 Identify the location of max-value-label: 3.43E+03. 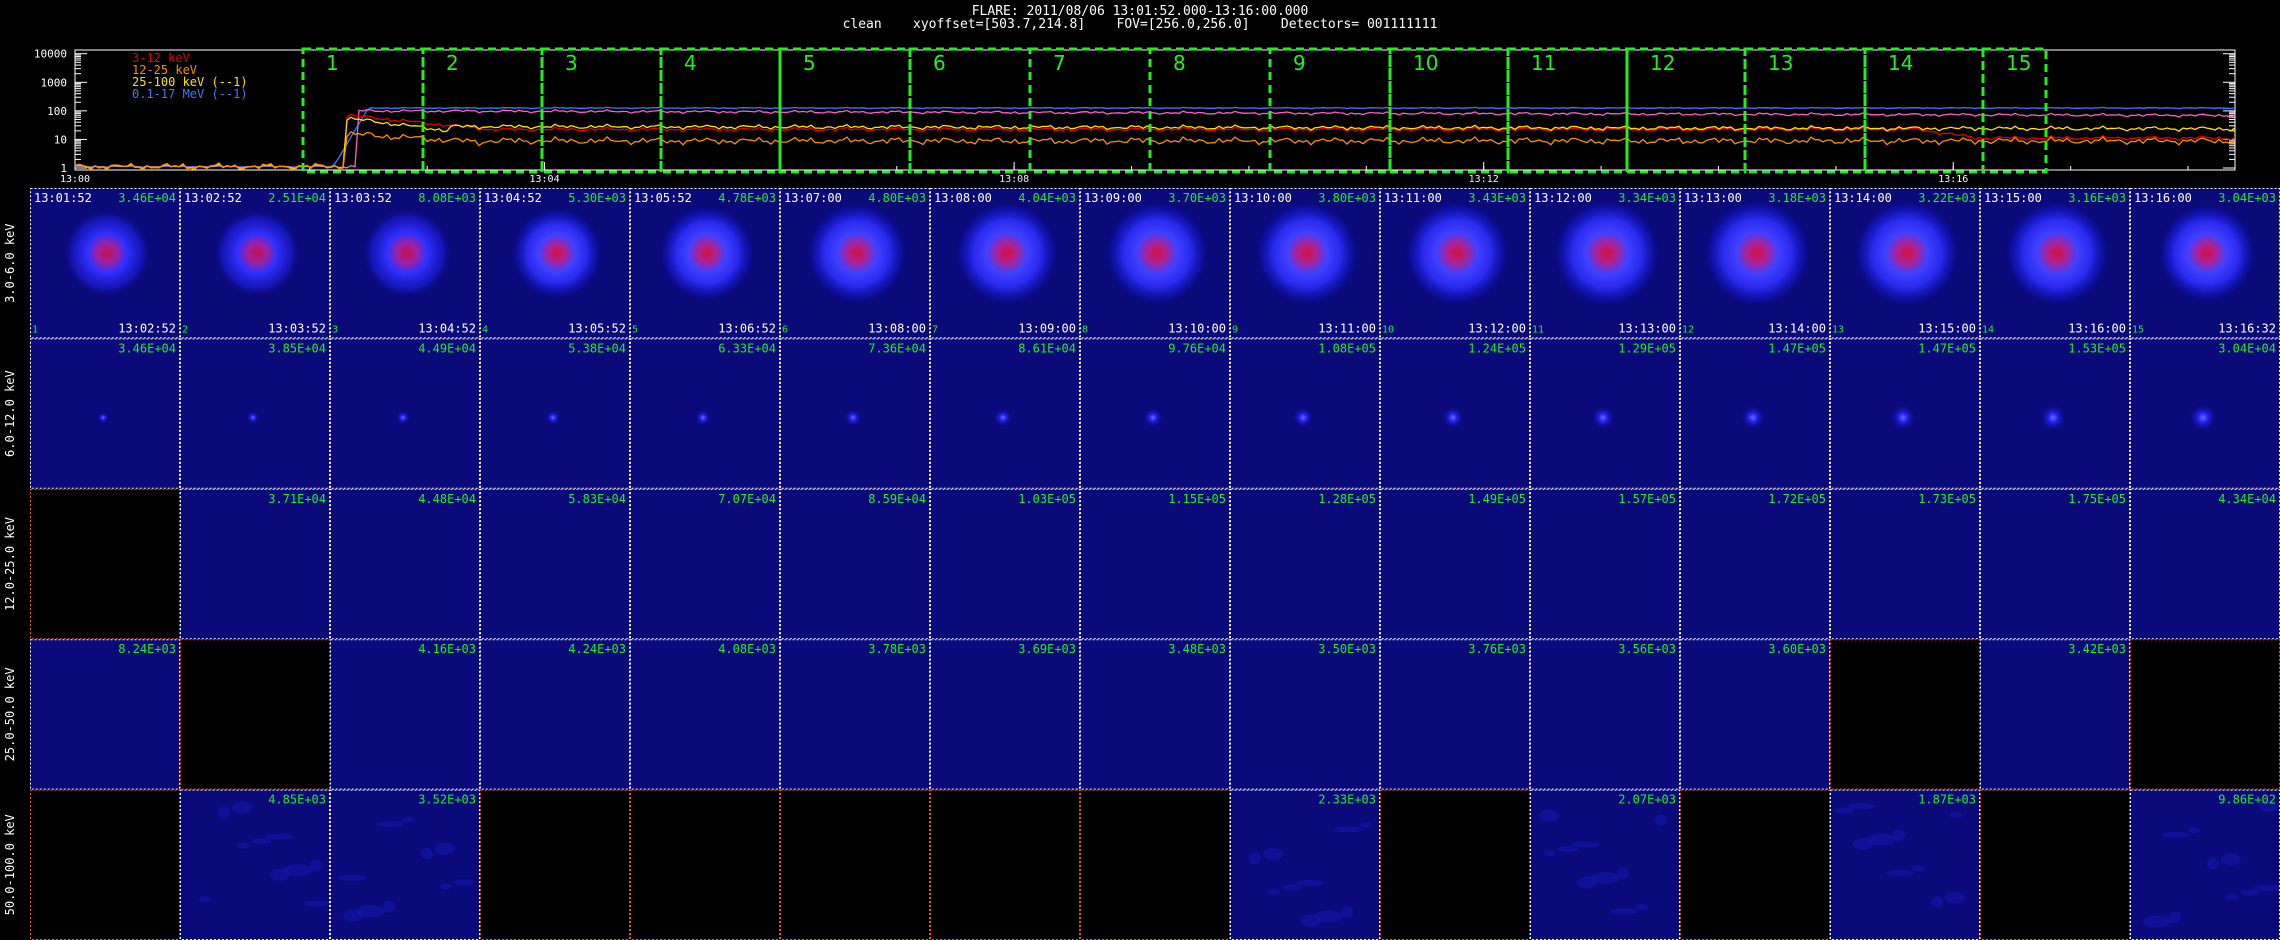
(1497, 198).